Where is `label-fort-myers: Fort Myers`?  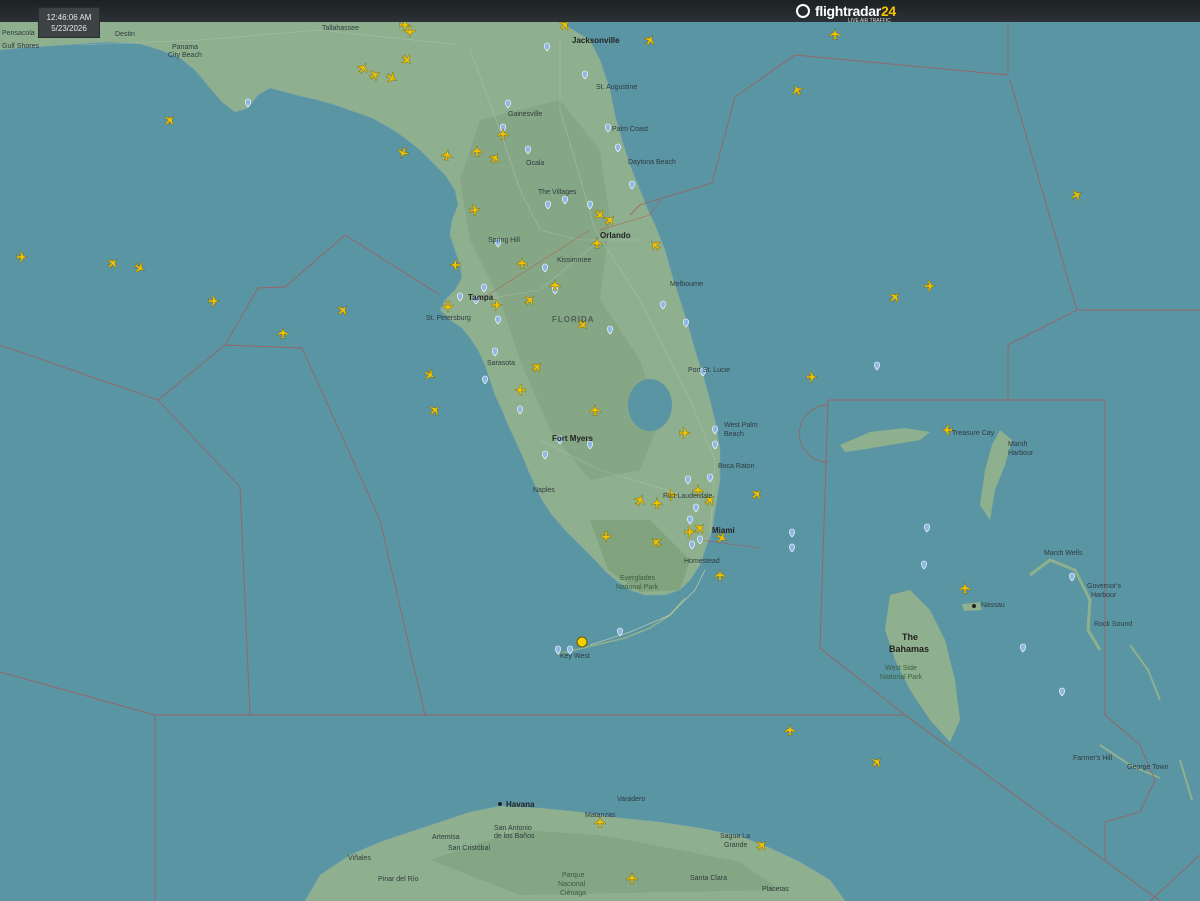
label-fort-myers: Fort Myers is located at coordinates (572, 438).